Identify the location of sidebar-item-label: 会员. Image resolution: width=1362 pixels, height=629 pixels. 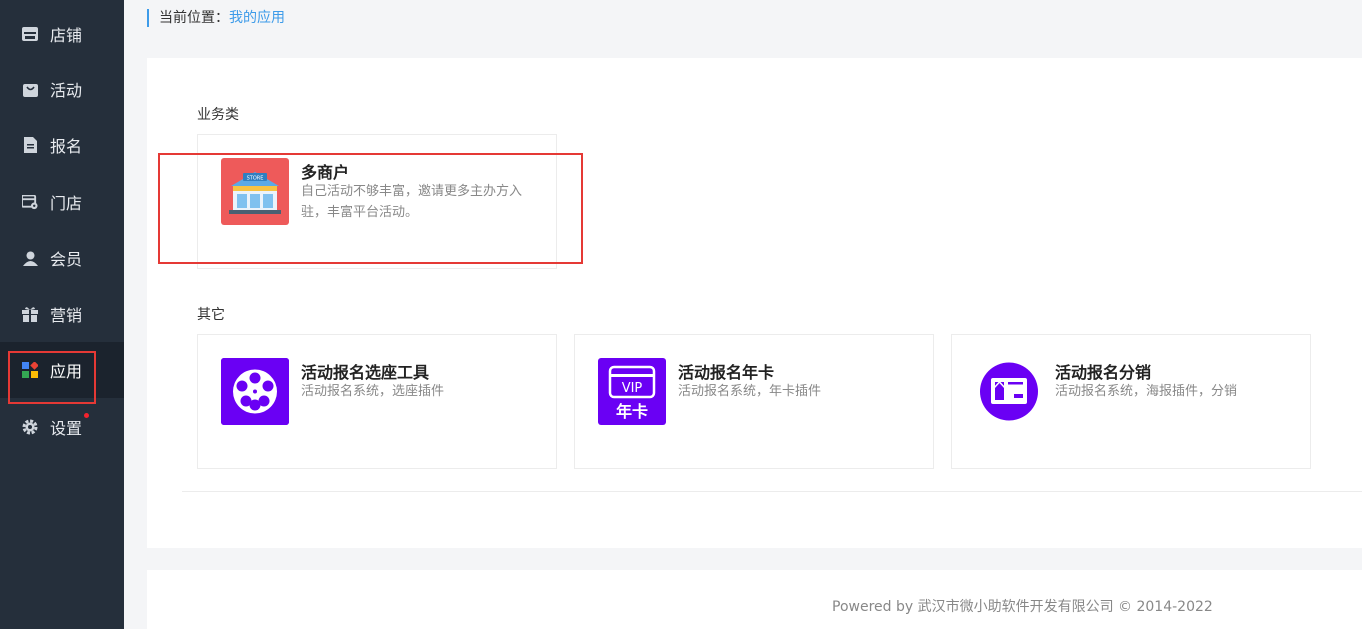
(66, 259).